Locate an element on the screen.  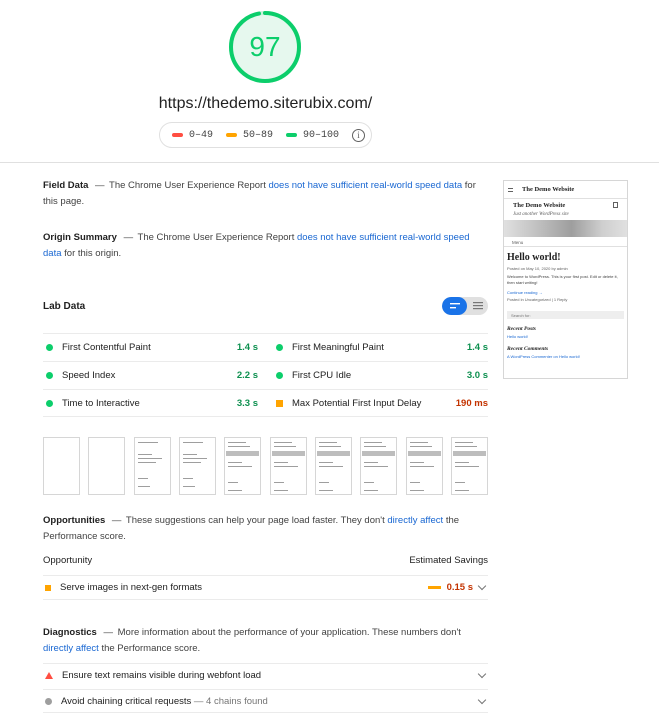
screenshot-site-title-2: The Demo Website is located at coordinates (539, 205).